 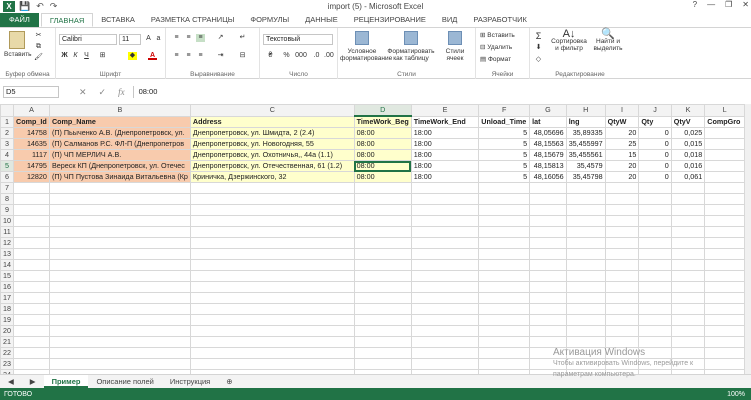 I want to click on cell-e2: 18:00, so click(x=445, y=133).